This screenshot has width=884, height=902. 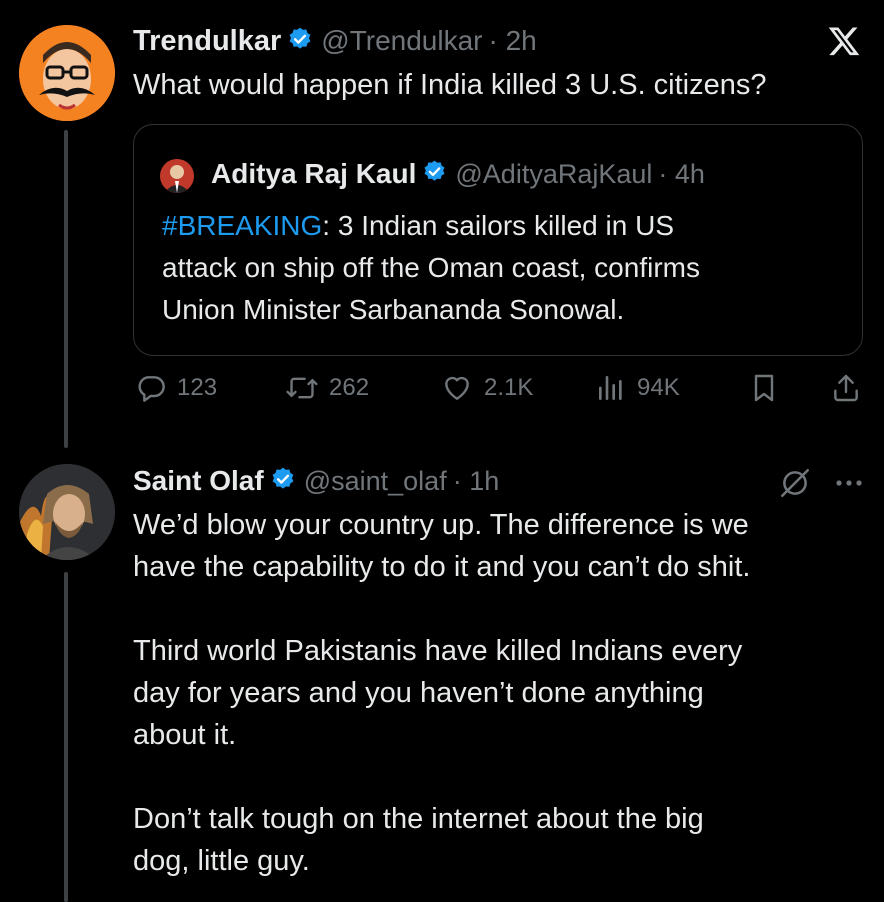 I want to click on bookmark-icon, so click(x=764, y=388).